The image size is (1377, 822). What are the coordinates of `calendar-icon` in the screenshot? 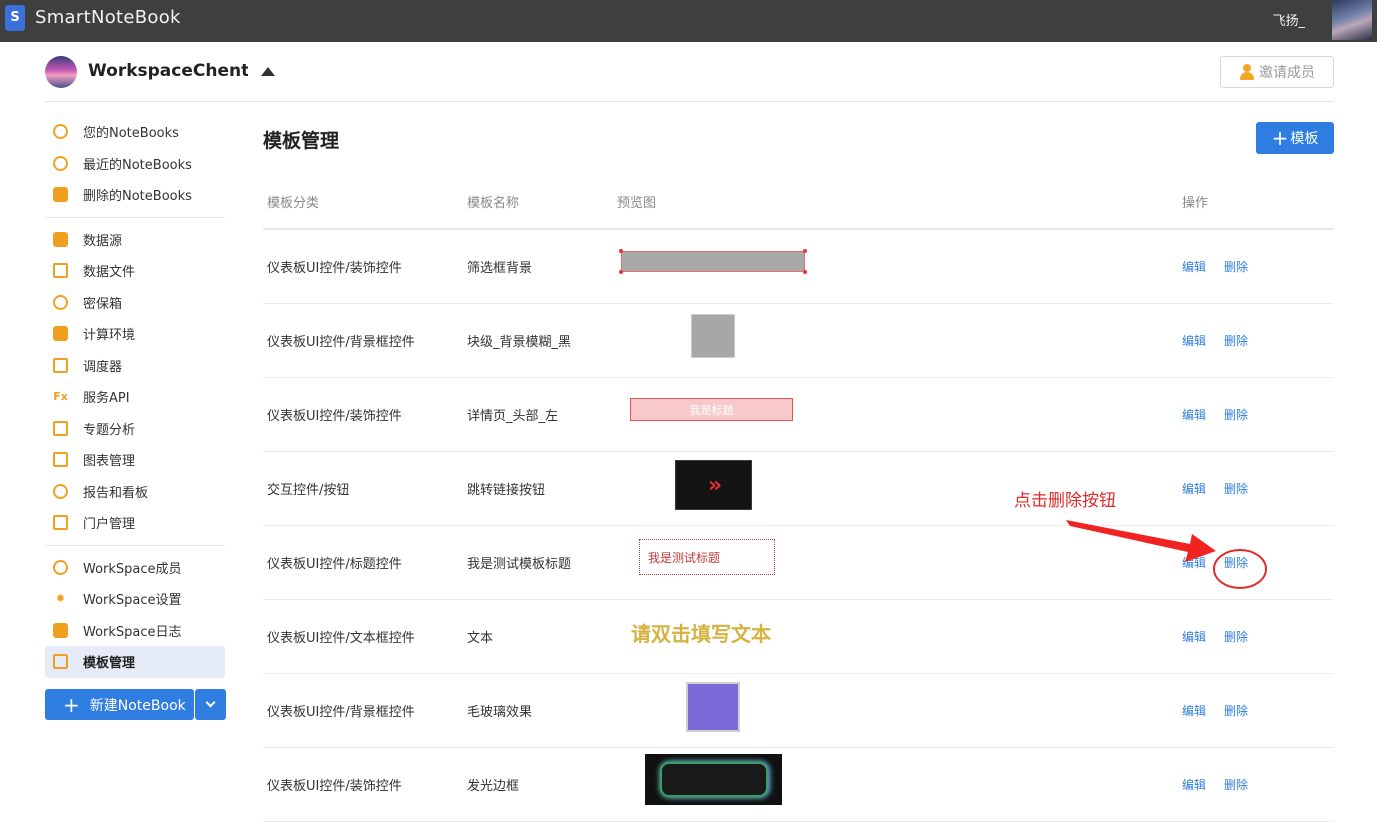 It's located at (60, 365).